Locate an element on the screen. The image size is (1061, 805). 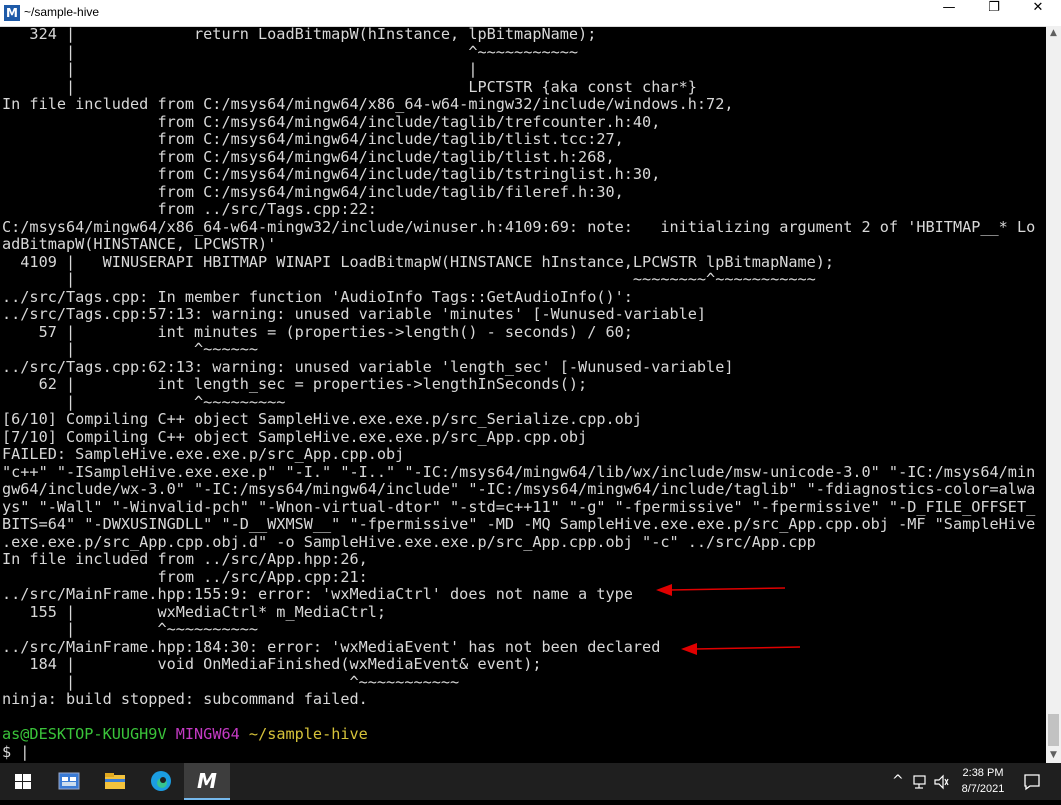
clock-time: 2:38 PM is located at coordinates (983, 773).